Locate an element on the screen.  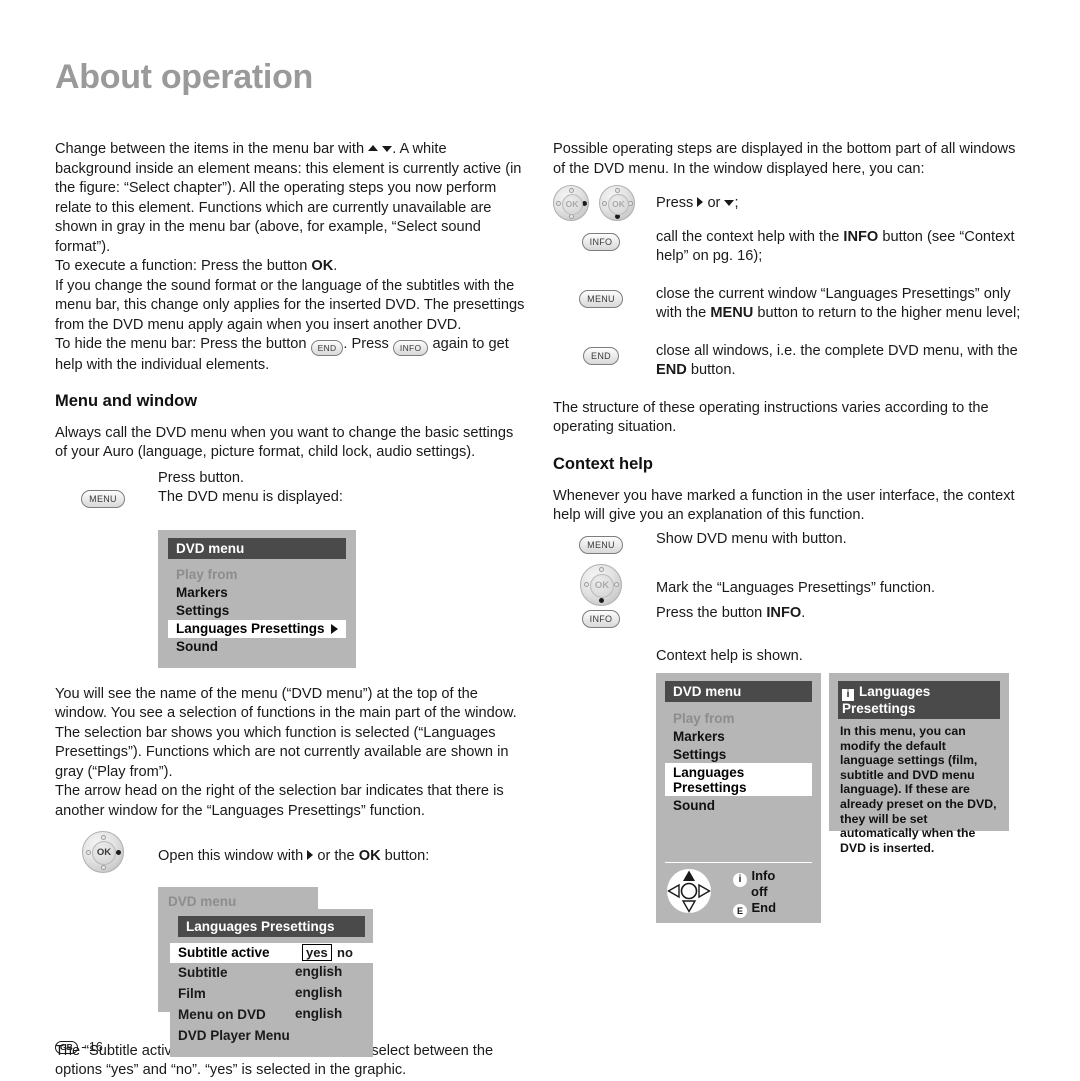
osd-front-title: Languages Presettings is located at coordinates (271, 926).